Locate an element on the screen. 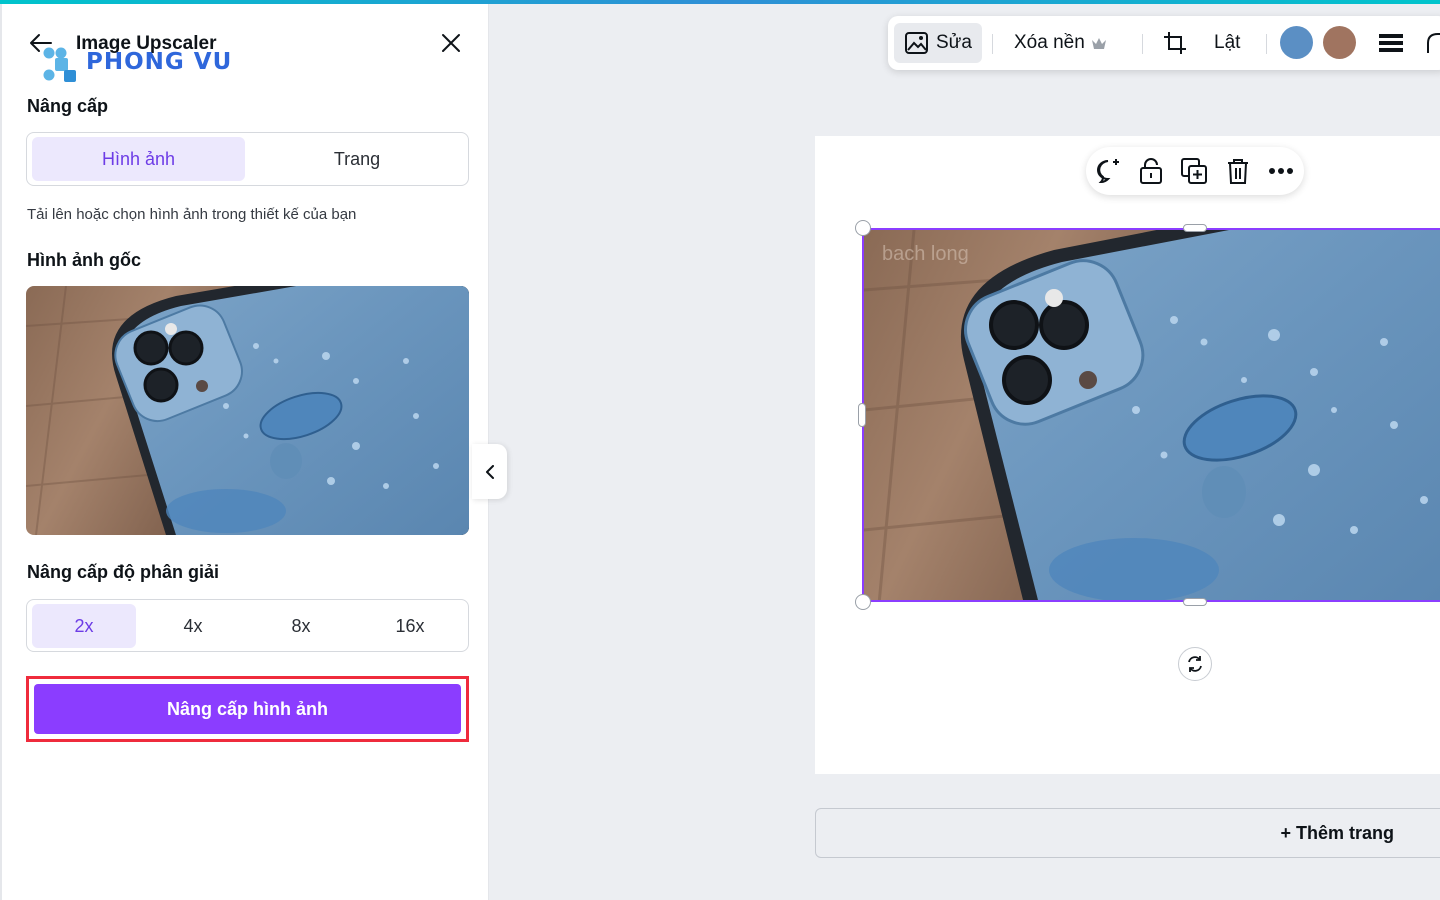 This screenshot has width=1440, height=900. resolution-label: Nâng cấp độ phân giải is located at coordinates (123, 572).